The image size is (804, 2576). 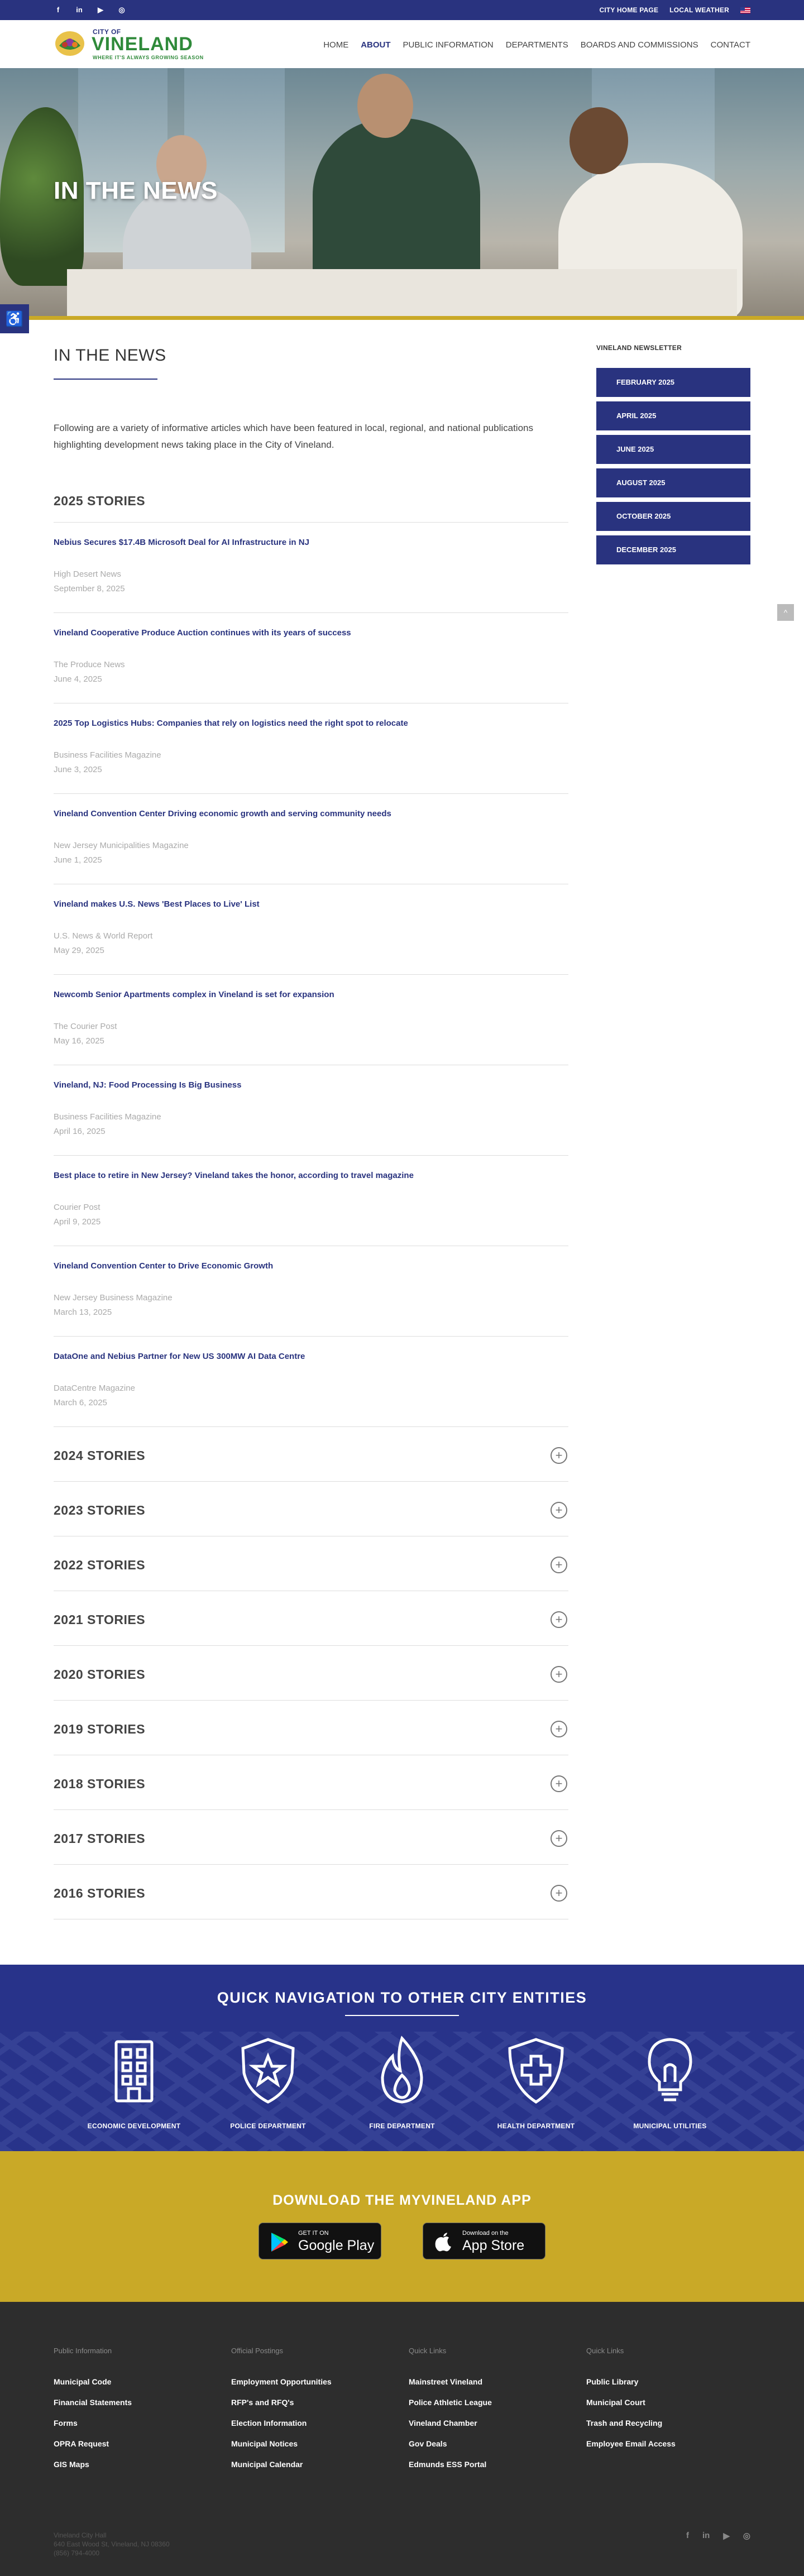 I want to click on accordion-2021-stories: 2021 STORIES +, so click(x=311, y=1618).